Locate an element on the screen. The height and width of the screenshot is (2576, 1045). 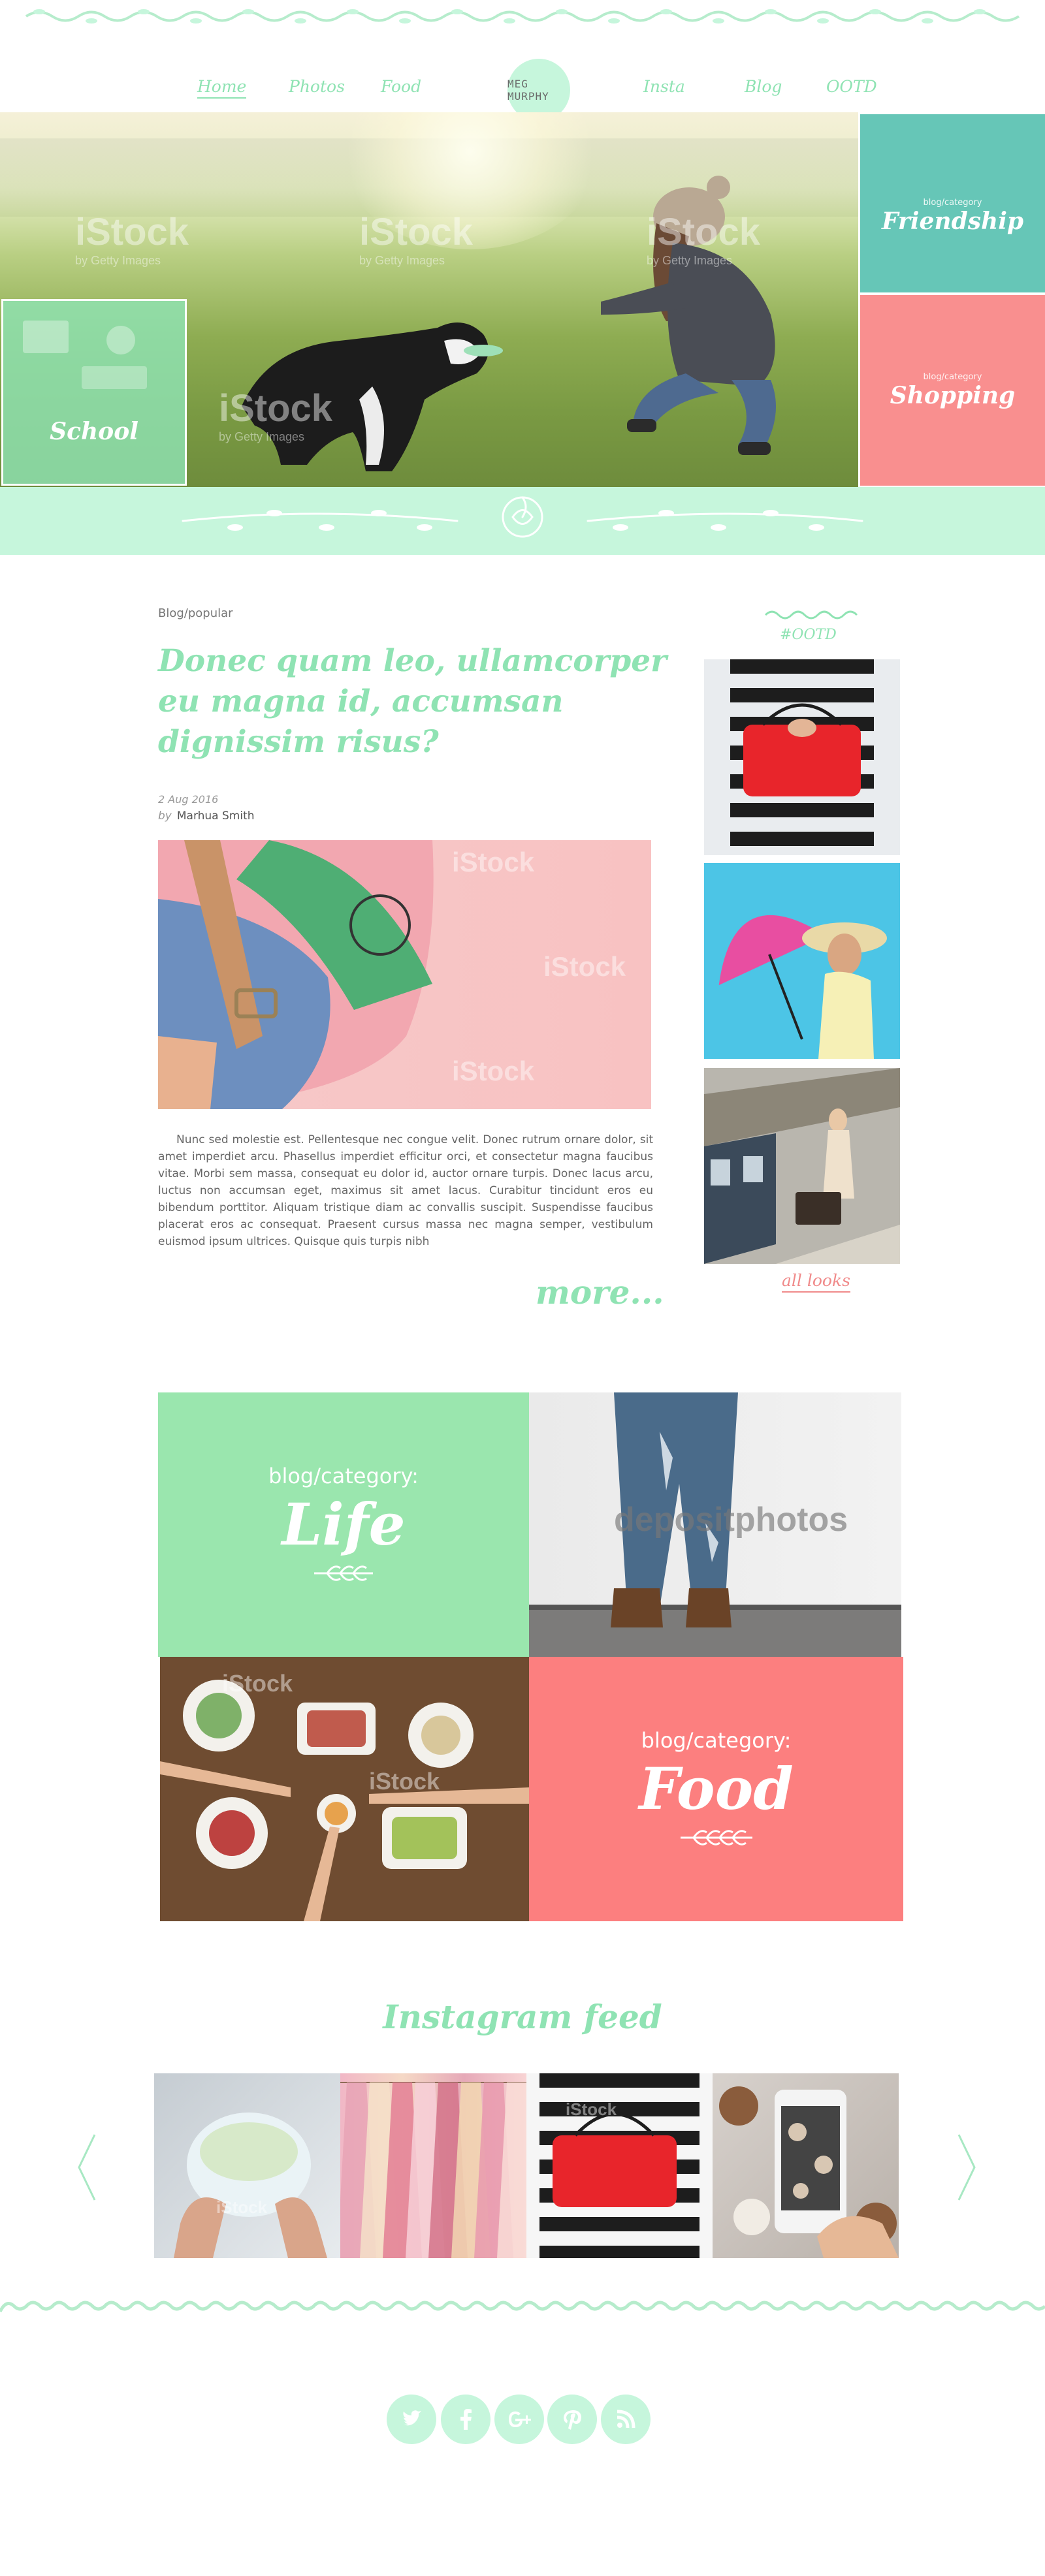
twitter-icon is located at coordinates (411, 2419).